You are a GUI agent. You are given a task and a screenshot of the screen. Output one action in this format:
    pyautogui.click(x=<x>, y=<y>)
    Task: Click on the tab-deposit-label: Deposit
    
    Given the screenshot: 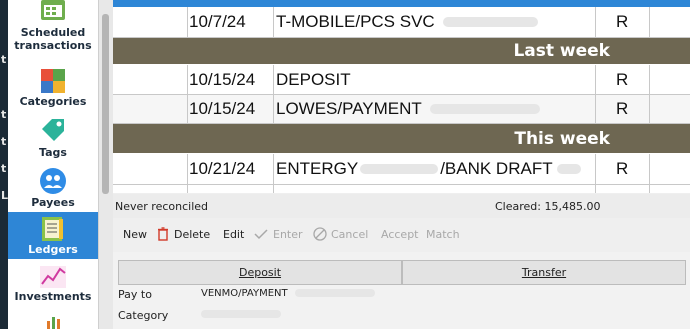 What is the action you would take?
    pyautogui.click(x=260, y=272)
    